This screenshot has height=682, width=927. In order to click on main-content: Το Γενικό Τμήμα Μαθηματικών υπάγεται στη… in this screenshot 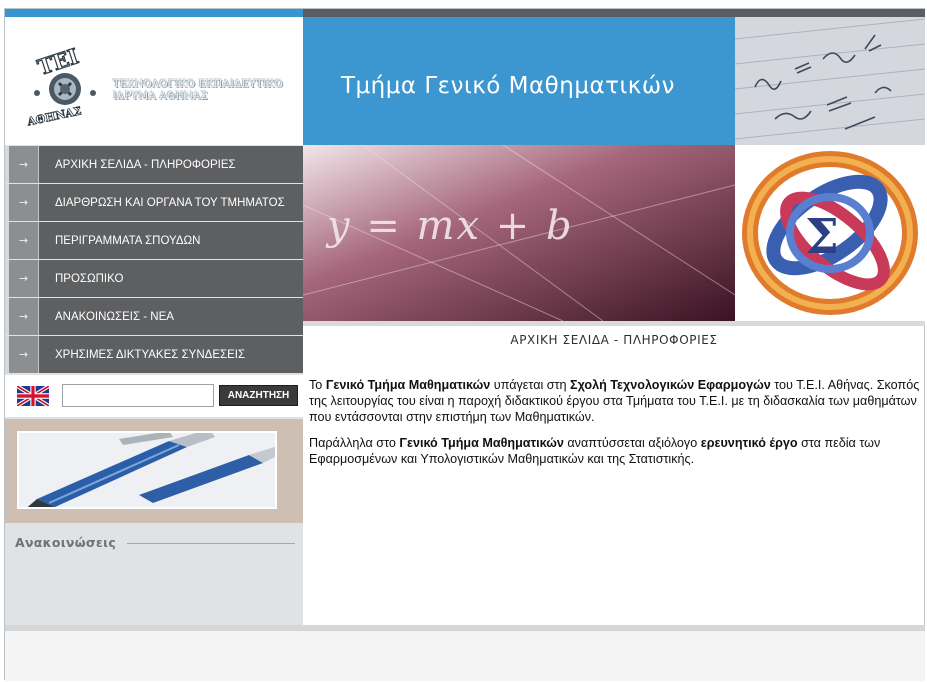, I will do `click(615, 427)`.